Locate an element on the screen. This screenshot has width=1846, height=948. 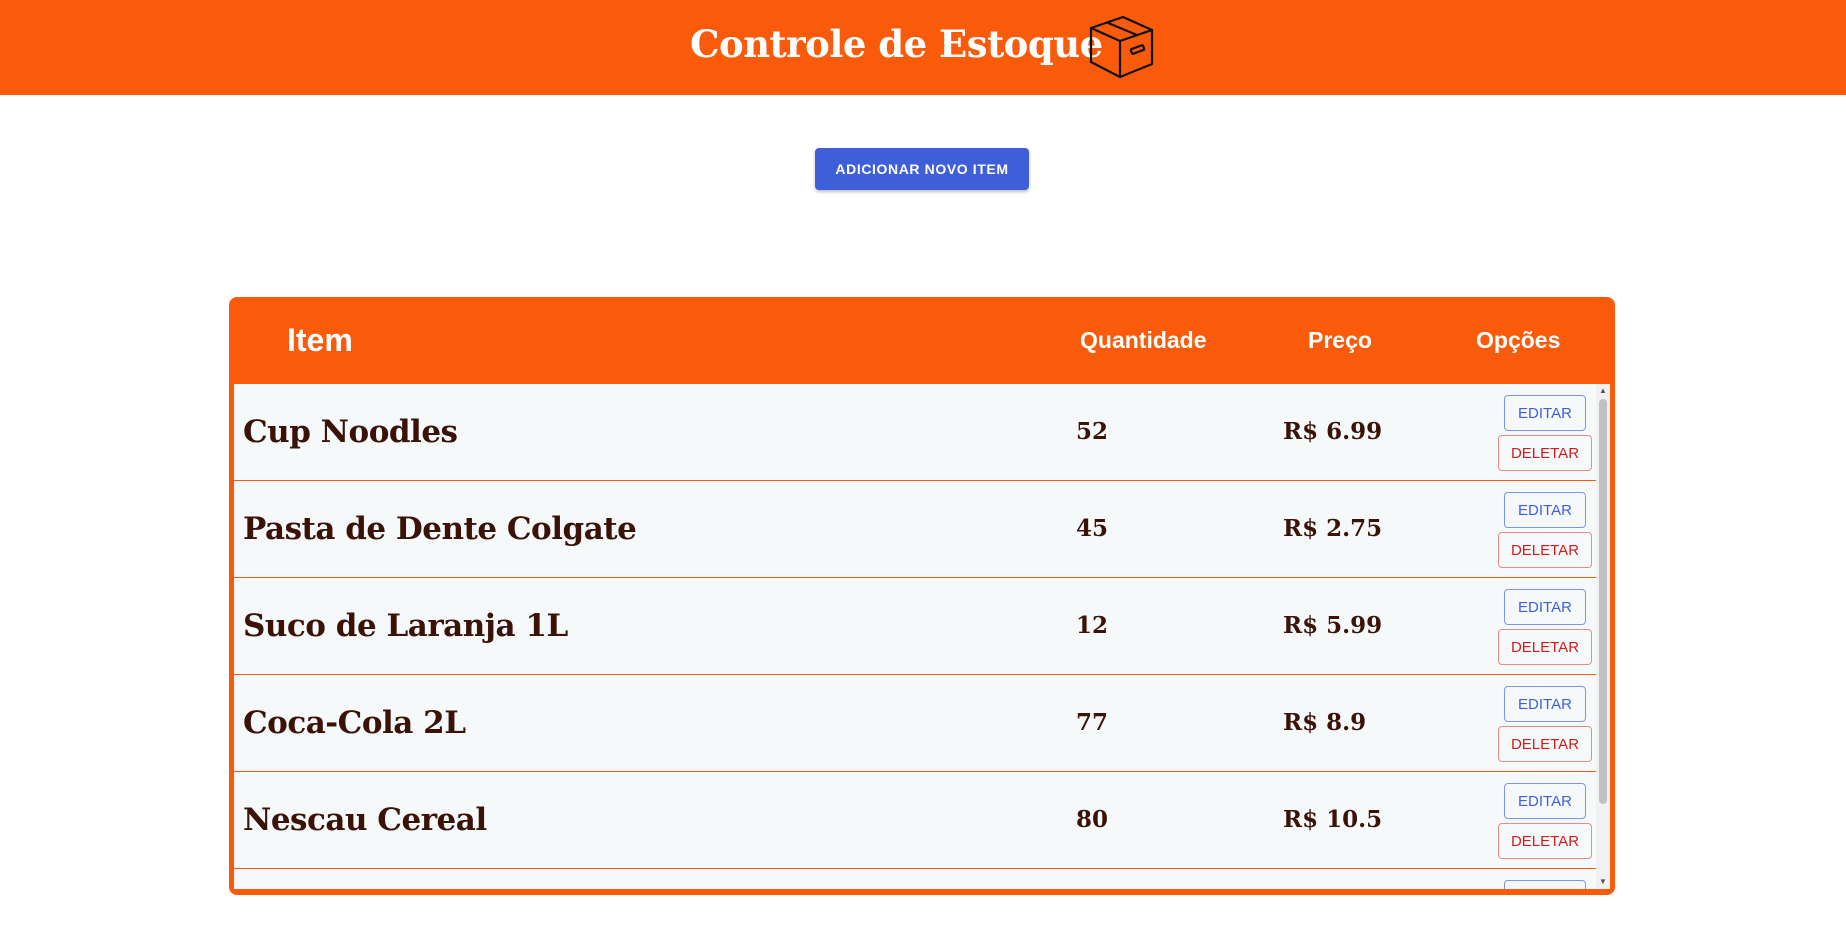
column-header-options: Opções is located at coordinates (1518, 340).